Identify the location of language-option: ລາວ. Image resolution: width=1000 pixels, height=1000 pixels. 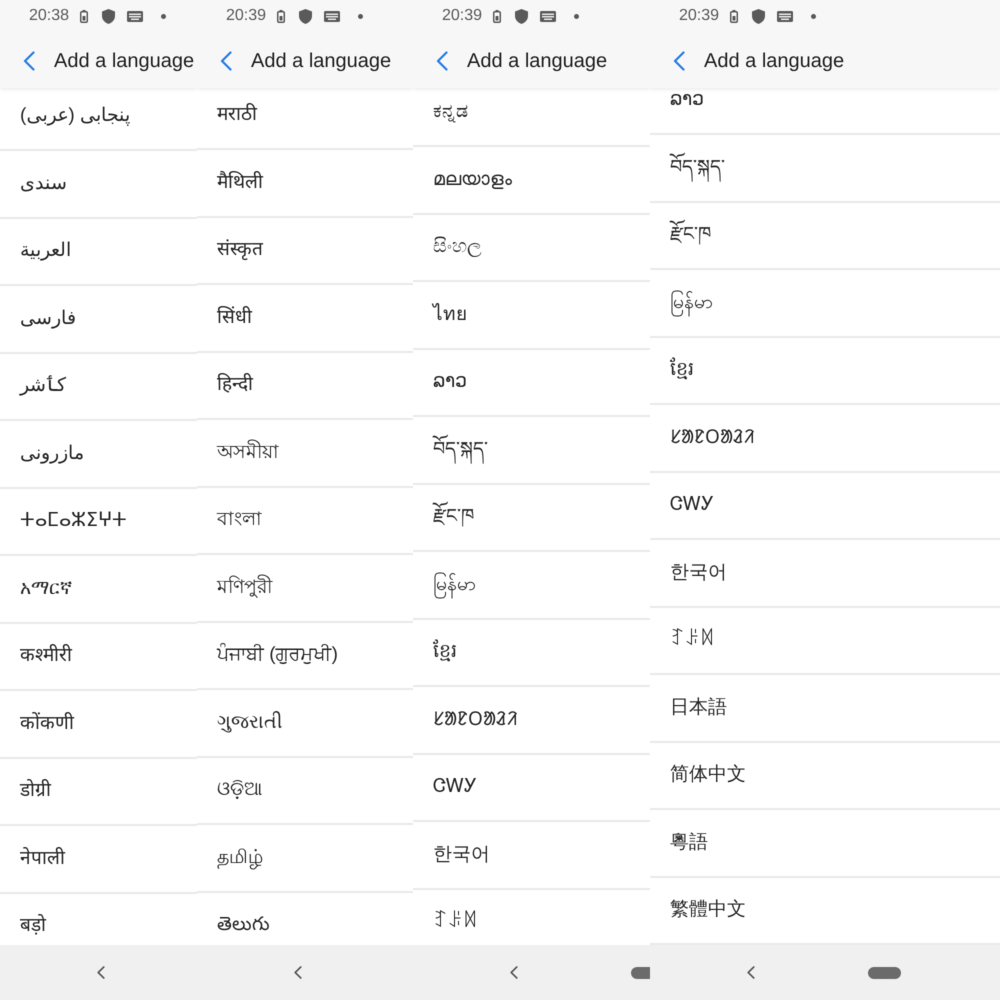
(825, 111).